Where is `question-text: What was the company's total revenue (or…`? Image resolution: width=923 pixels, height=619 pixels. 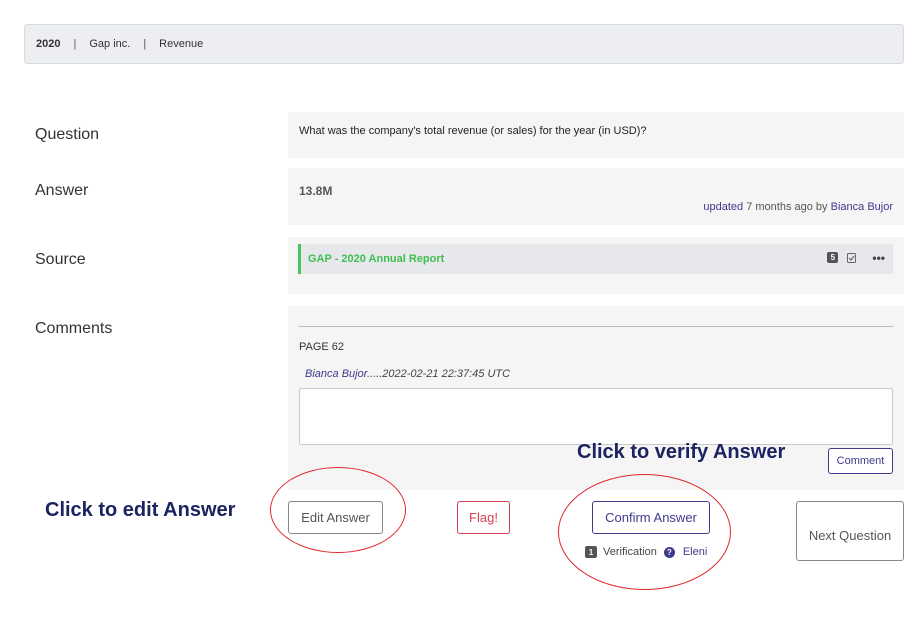 question-text: What was the company's total revenue (or… is located at coordinates (473, 131).